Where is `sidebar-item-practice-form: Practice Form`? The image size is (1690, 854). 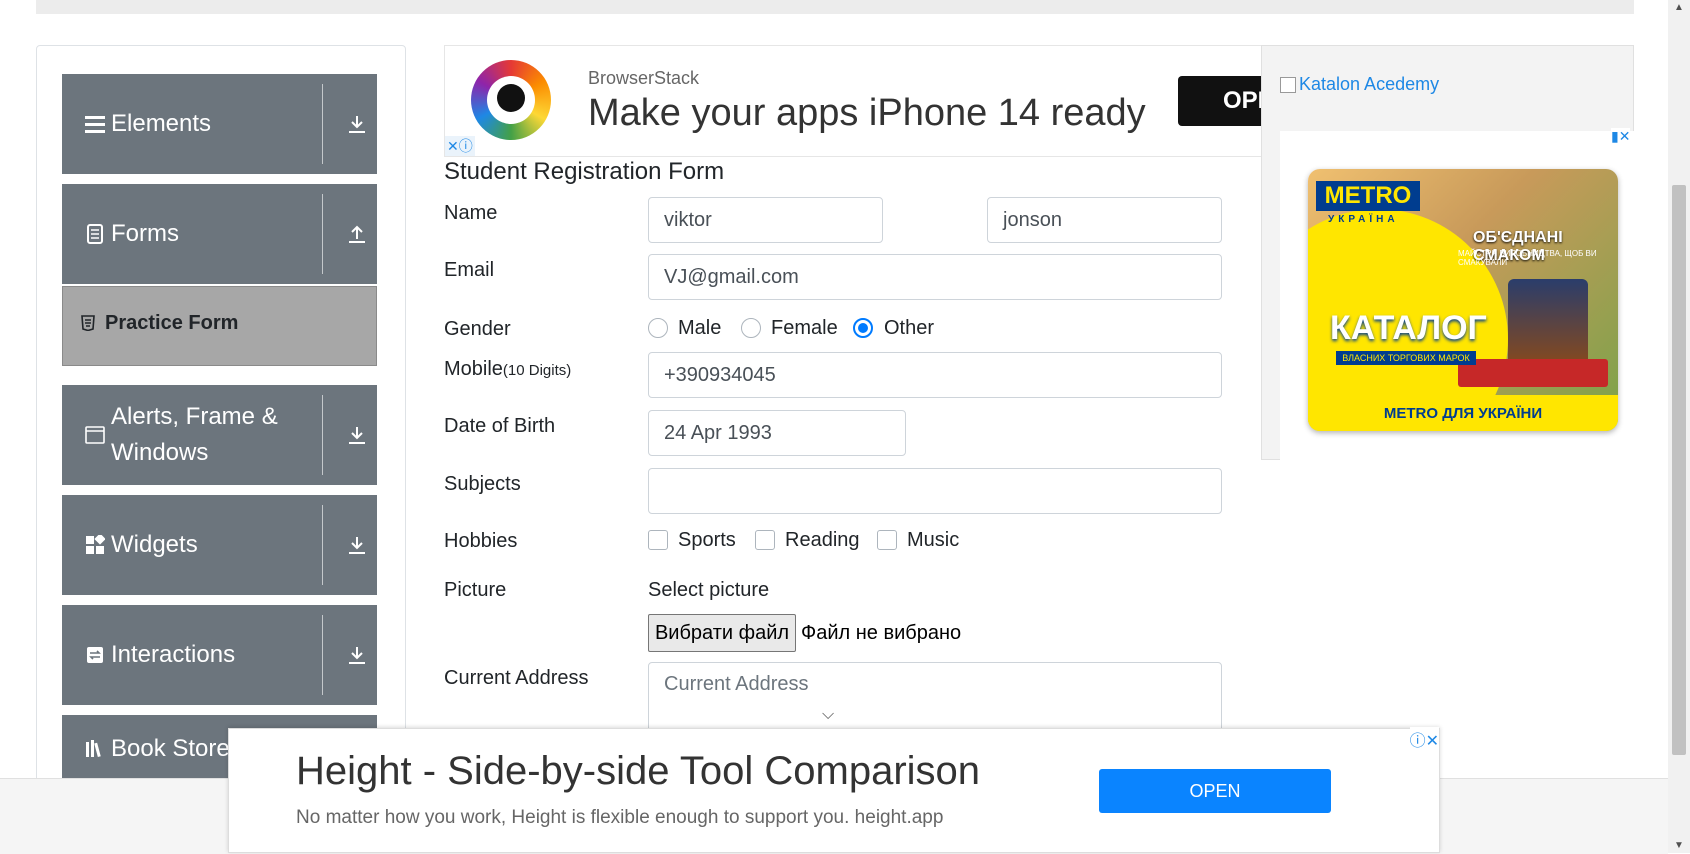 sidebar-item-practice-form: Practice Form is located at coordinates (219, 326).